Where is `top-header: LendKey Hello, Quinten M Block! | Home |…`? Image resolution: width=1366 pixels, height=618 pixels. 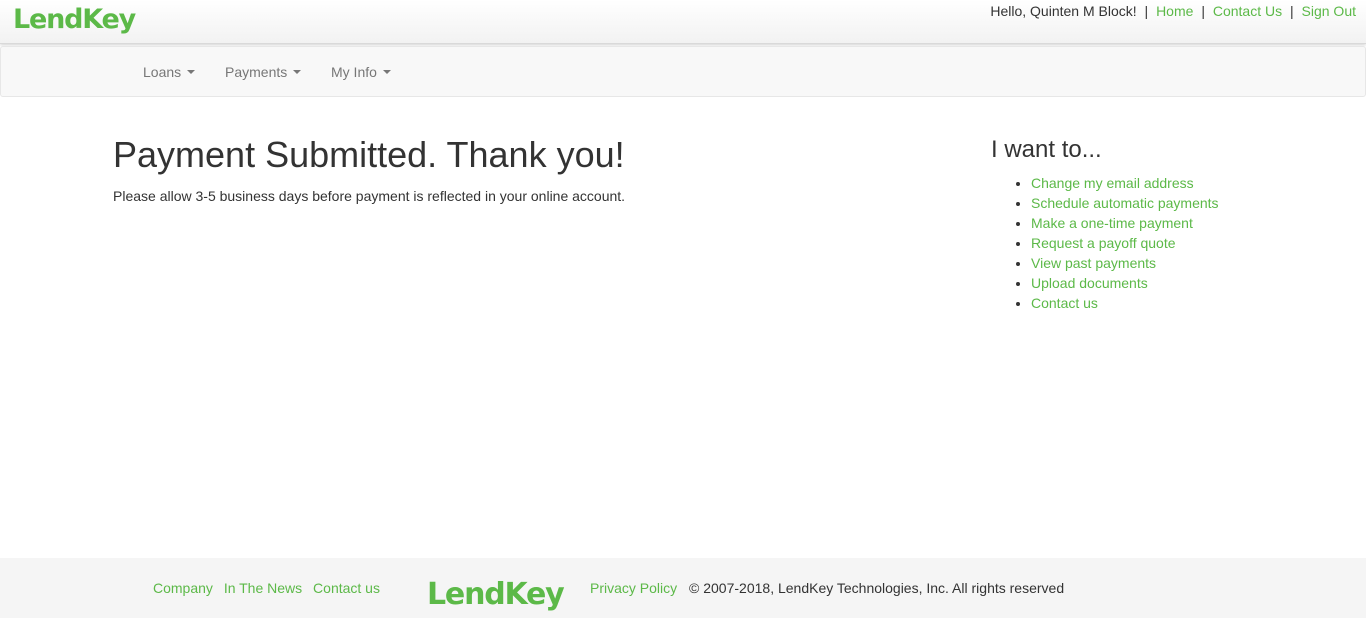
top-header: LendKey Hello, Quinten M Block! | Home |… is located at coordinates (683, 22).